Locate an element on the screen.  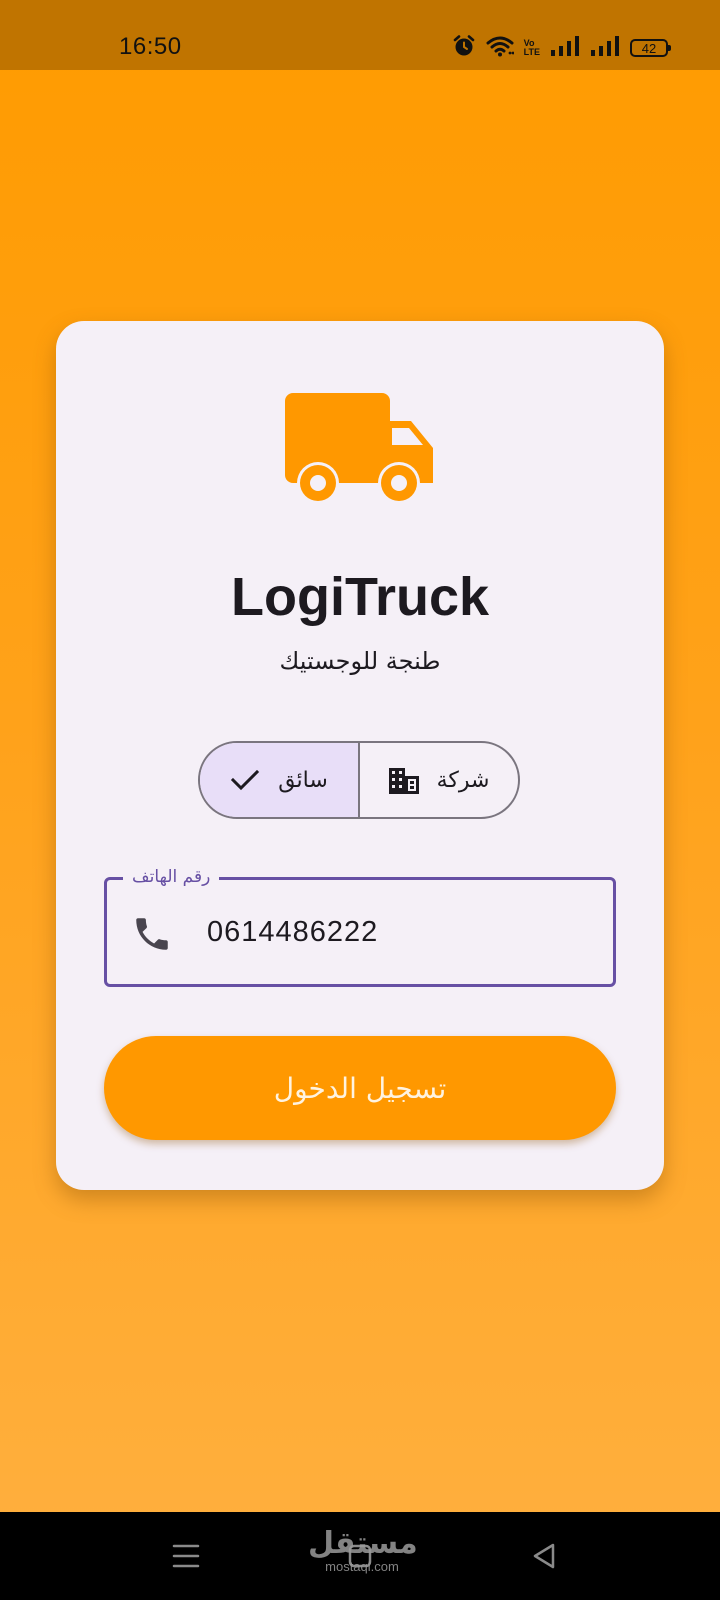
menu-nav-button is located at coordinates (186, 1556).